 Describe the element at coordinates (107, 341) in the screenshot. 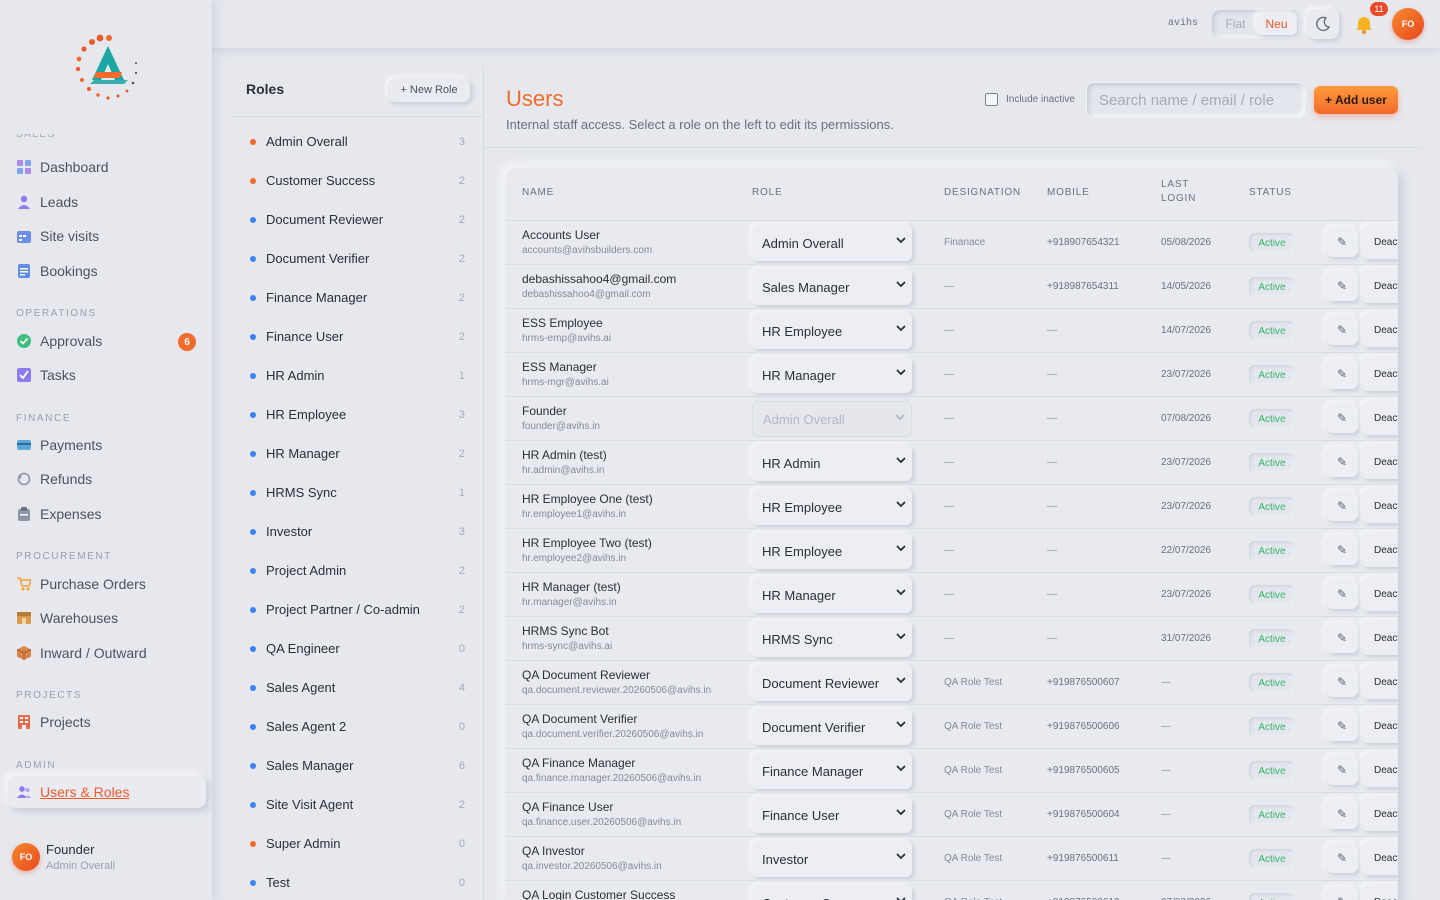

I see `nav-approvals: Approvals 6` at that location.